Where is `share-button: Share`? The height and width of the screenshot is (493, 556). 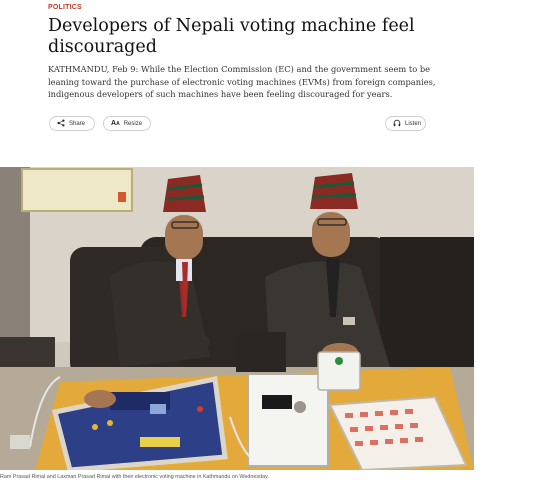
share-button: Share is located at coordinates (72, 123).